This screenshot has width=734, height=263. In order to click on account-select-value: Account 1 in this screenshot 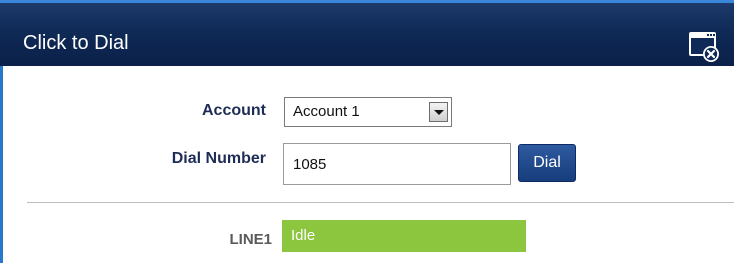, I will do `click(326, 111)`.